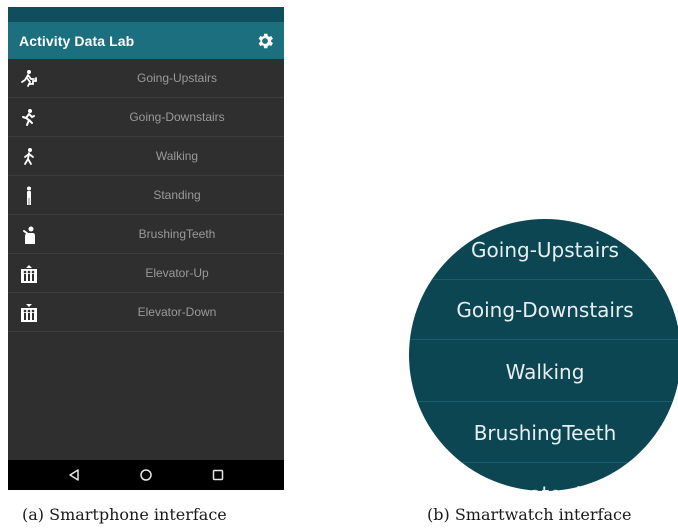  I want to click on activity-item-brushing-teeth: BrushingTeeth, so click(146, 234).